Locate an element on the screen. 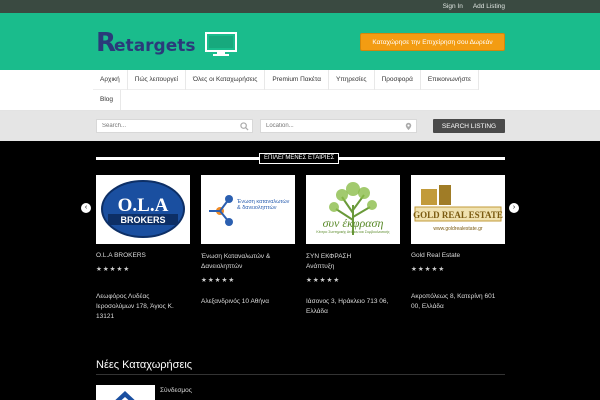 This screenshot has height=400, width=600. nav-item-blog: Blog is located at coordinates (107, 100).